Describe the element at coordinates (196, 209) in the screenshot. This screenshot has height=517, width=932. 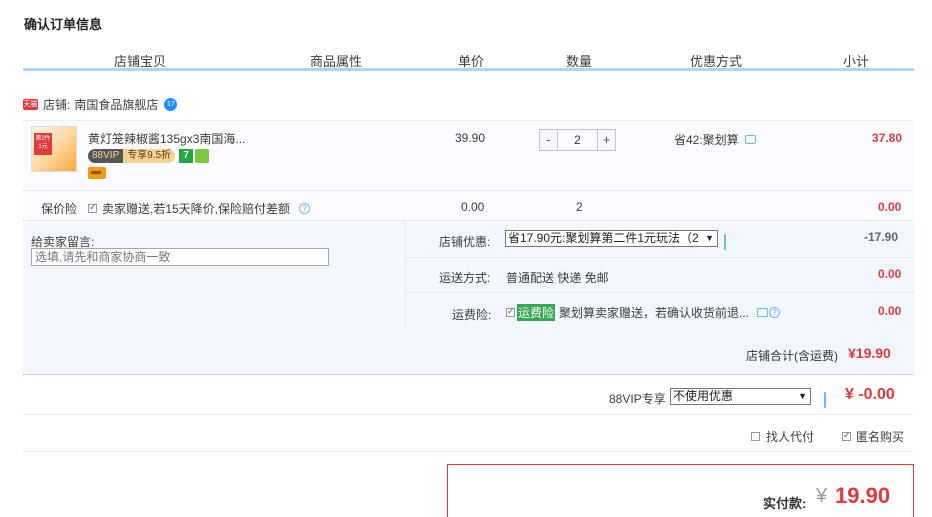
I see `insurance-desc: 卖家赠送,若15天降价,保险赔付差额` at that location.